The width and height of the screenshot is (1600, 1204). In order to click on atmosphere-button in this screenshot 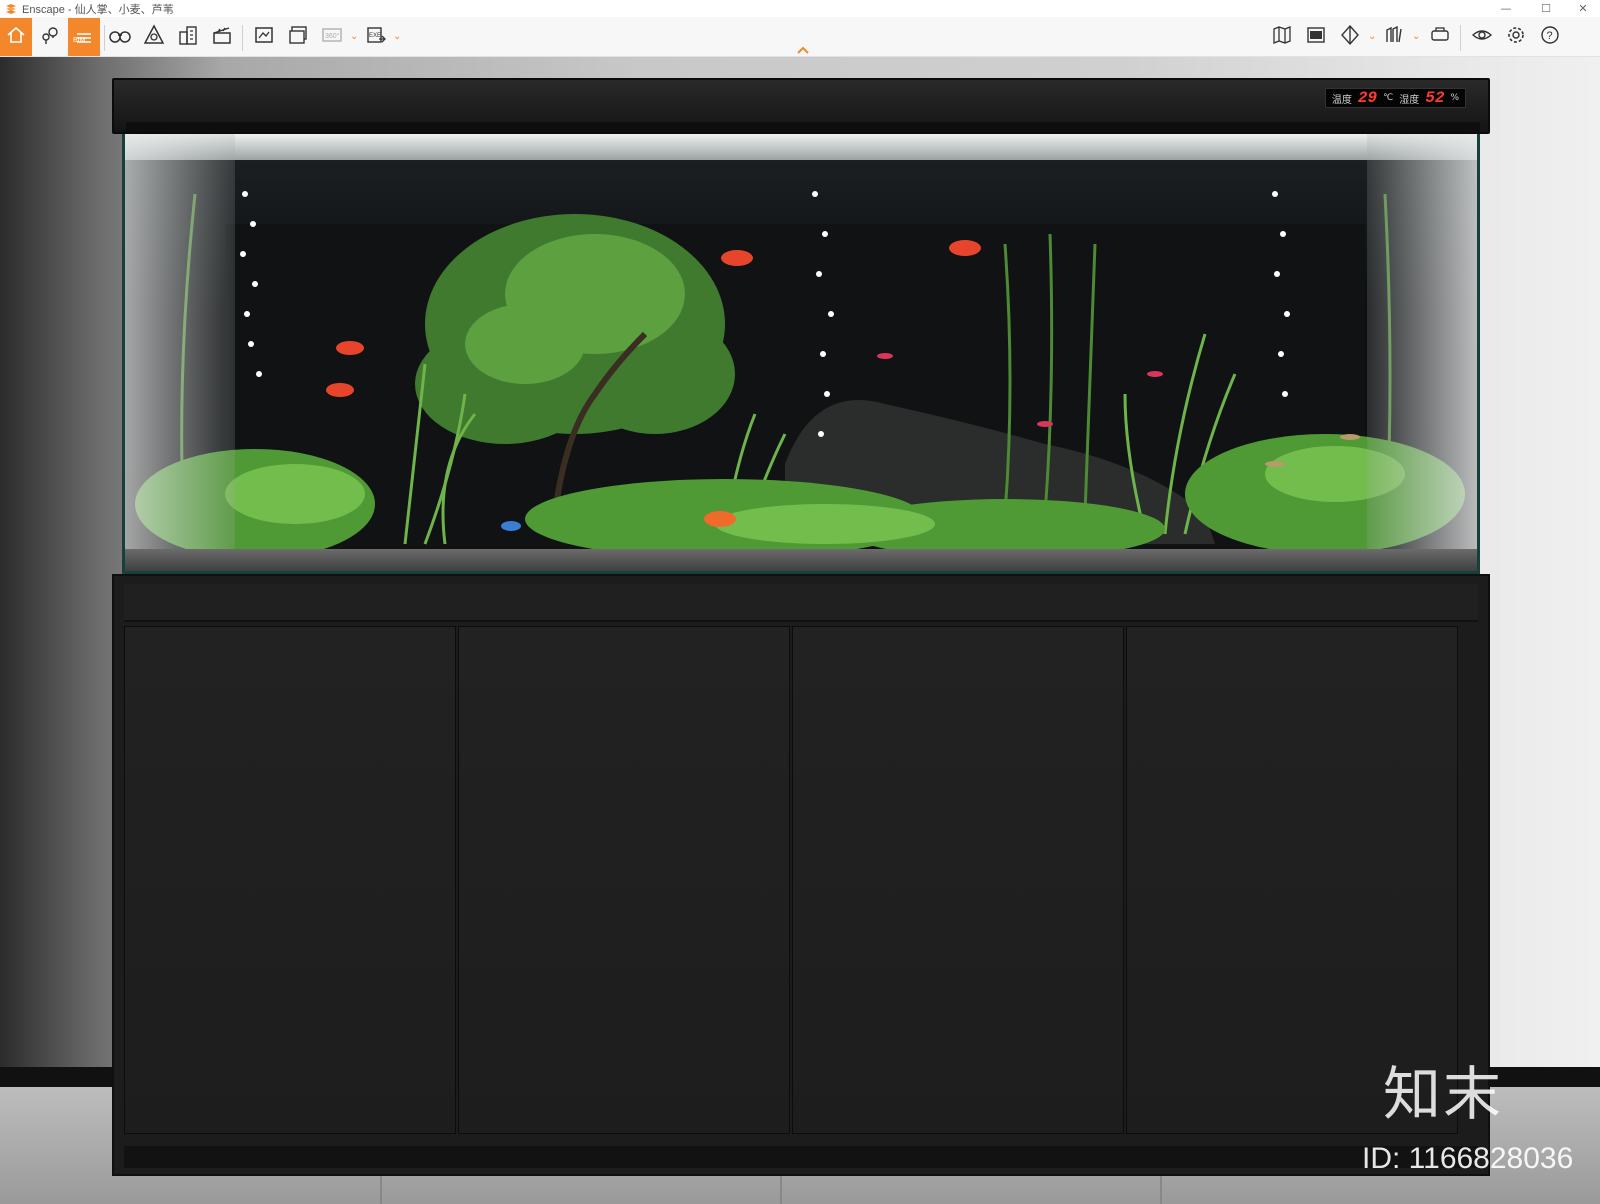, I will do `click(154, 37)`.